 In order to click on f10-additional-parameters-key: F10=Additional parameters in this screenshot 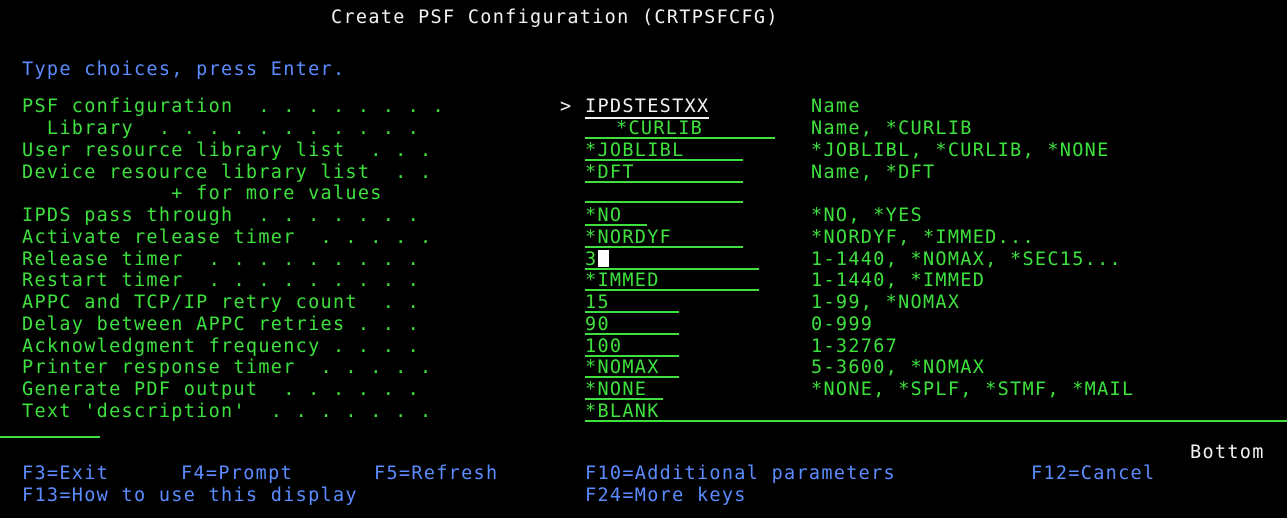, I will do `click(740, 473)`.